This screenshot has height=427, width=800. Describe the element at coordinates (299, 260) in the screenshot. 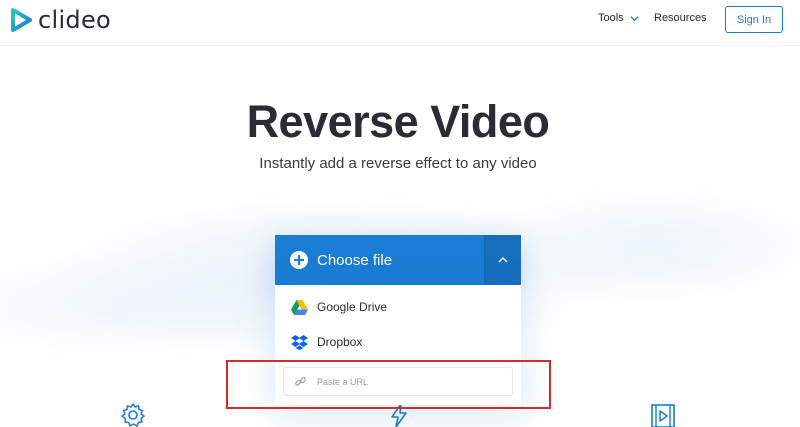

I see `plus-icon` at that location.